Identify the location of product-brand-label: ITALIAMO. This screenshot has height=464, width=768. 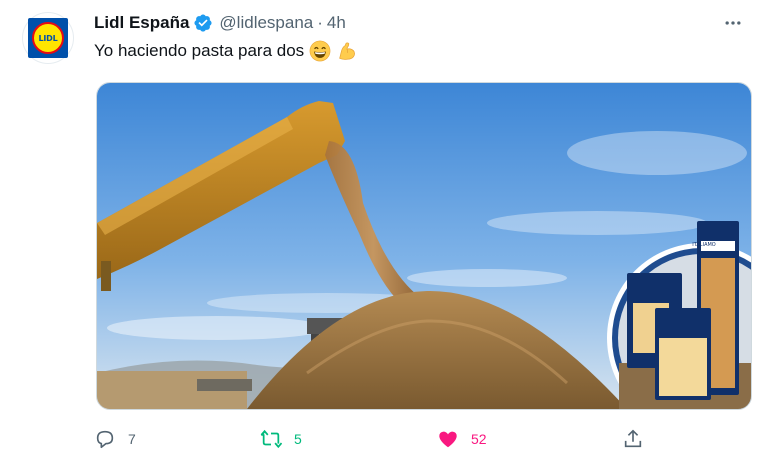
(704, 245).